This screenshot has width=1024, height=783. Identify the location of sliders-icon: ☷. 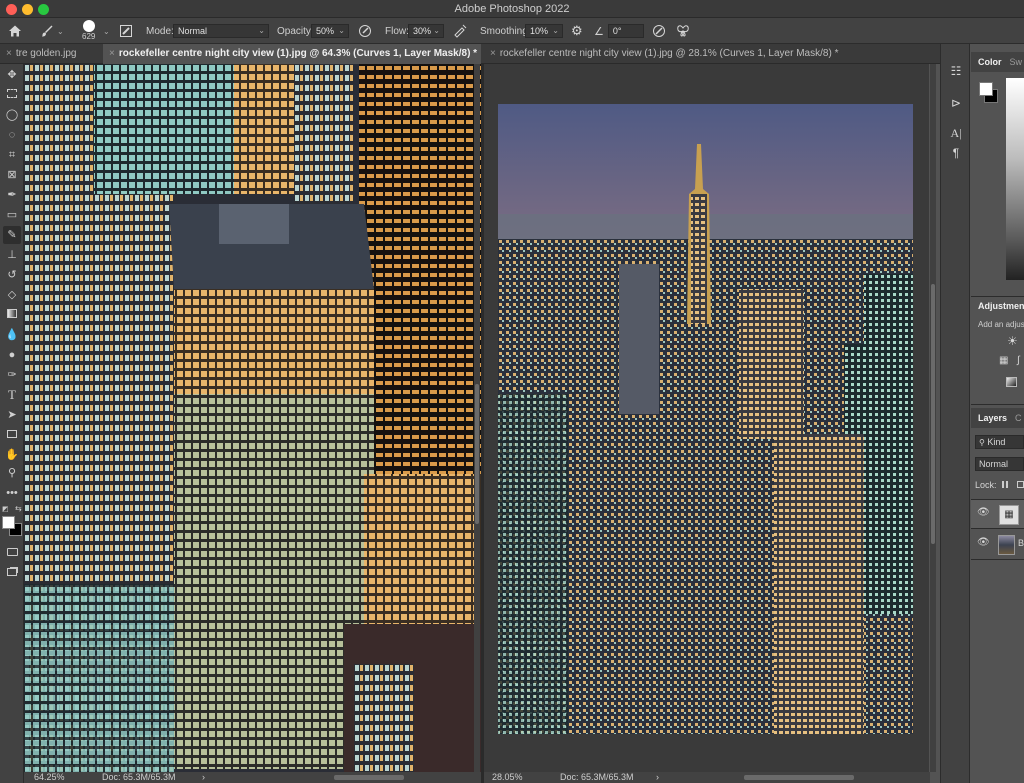
(956, 71).